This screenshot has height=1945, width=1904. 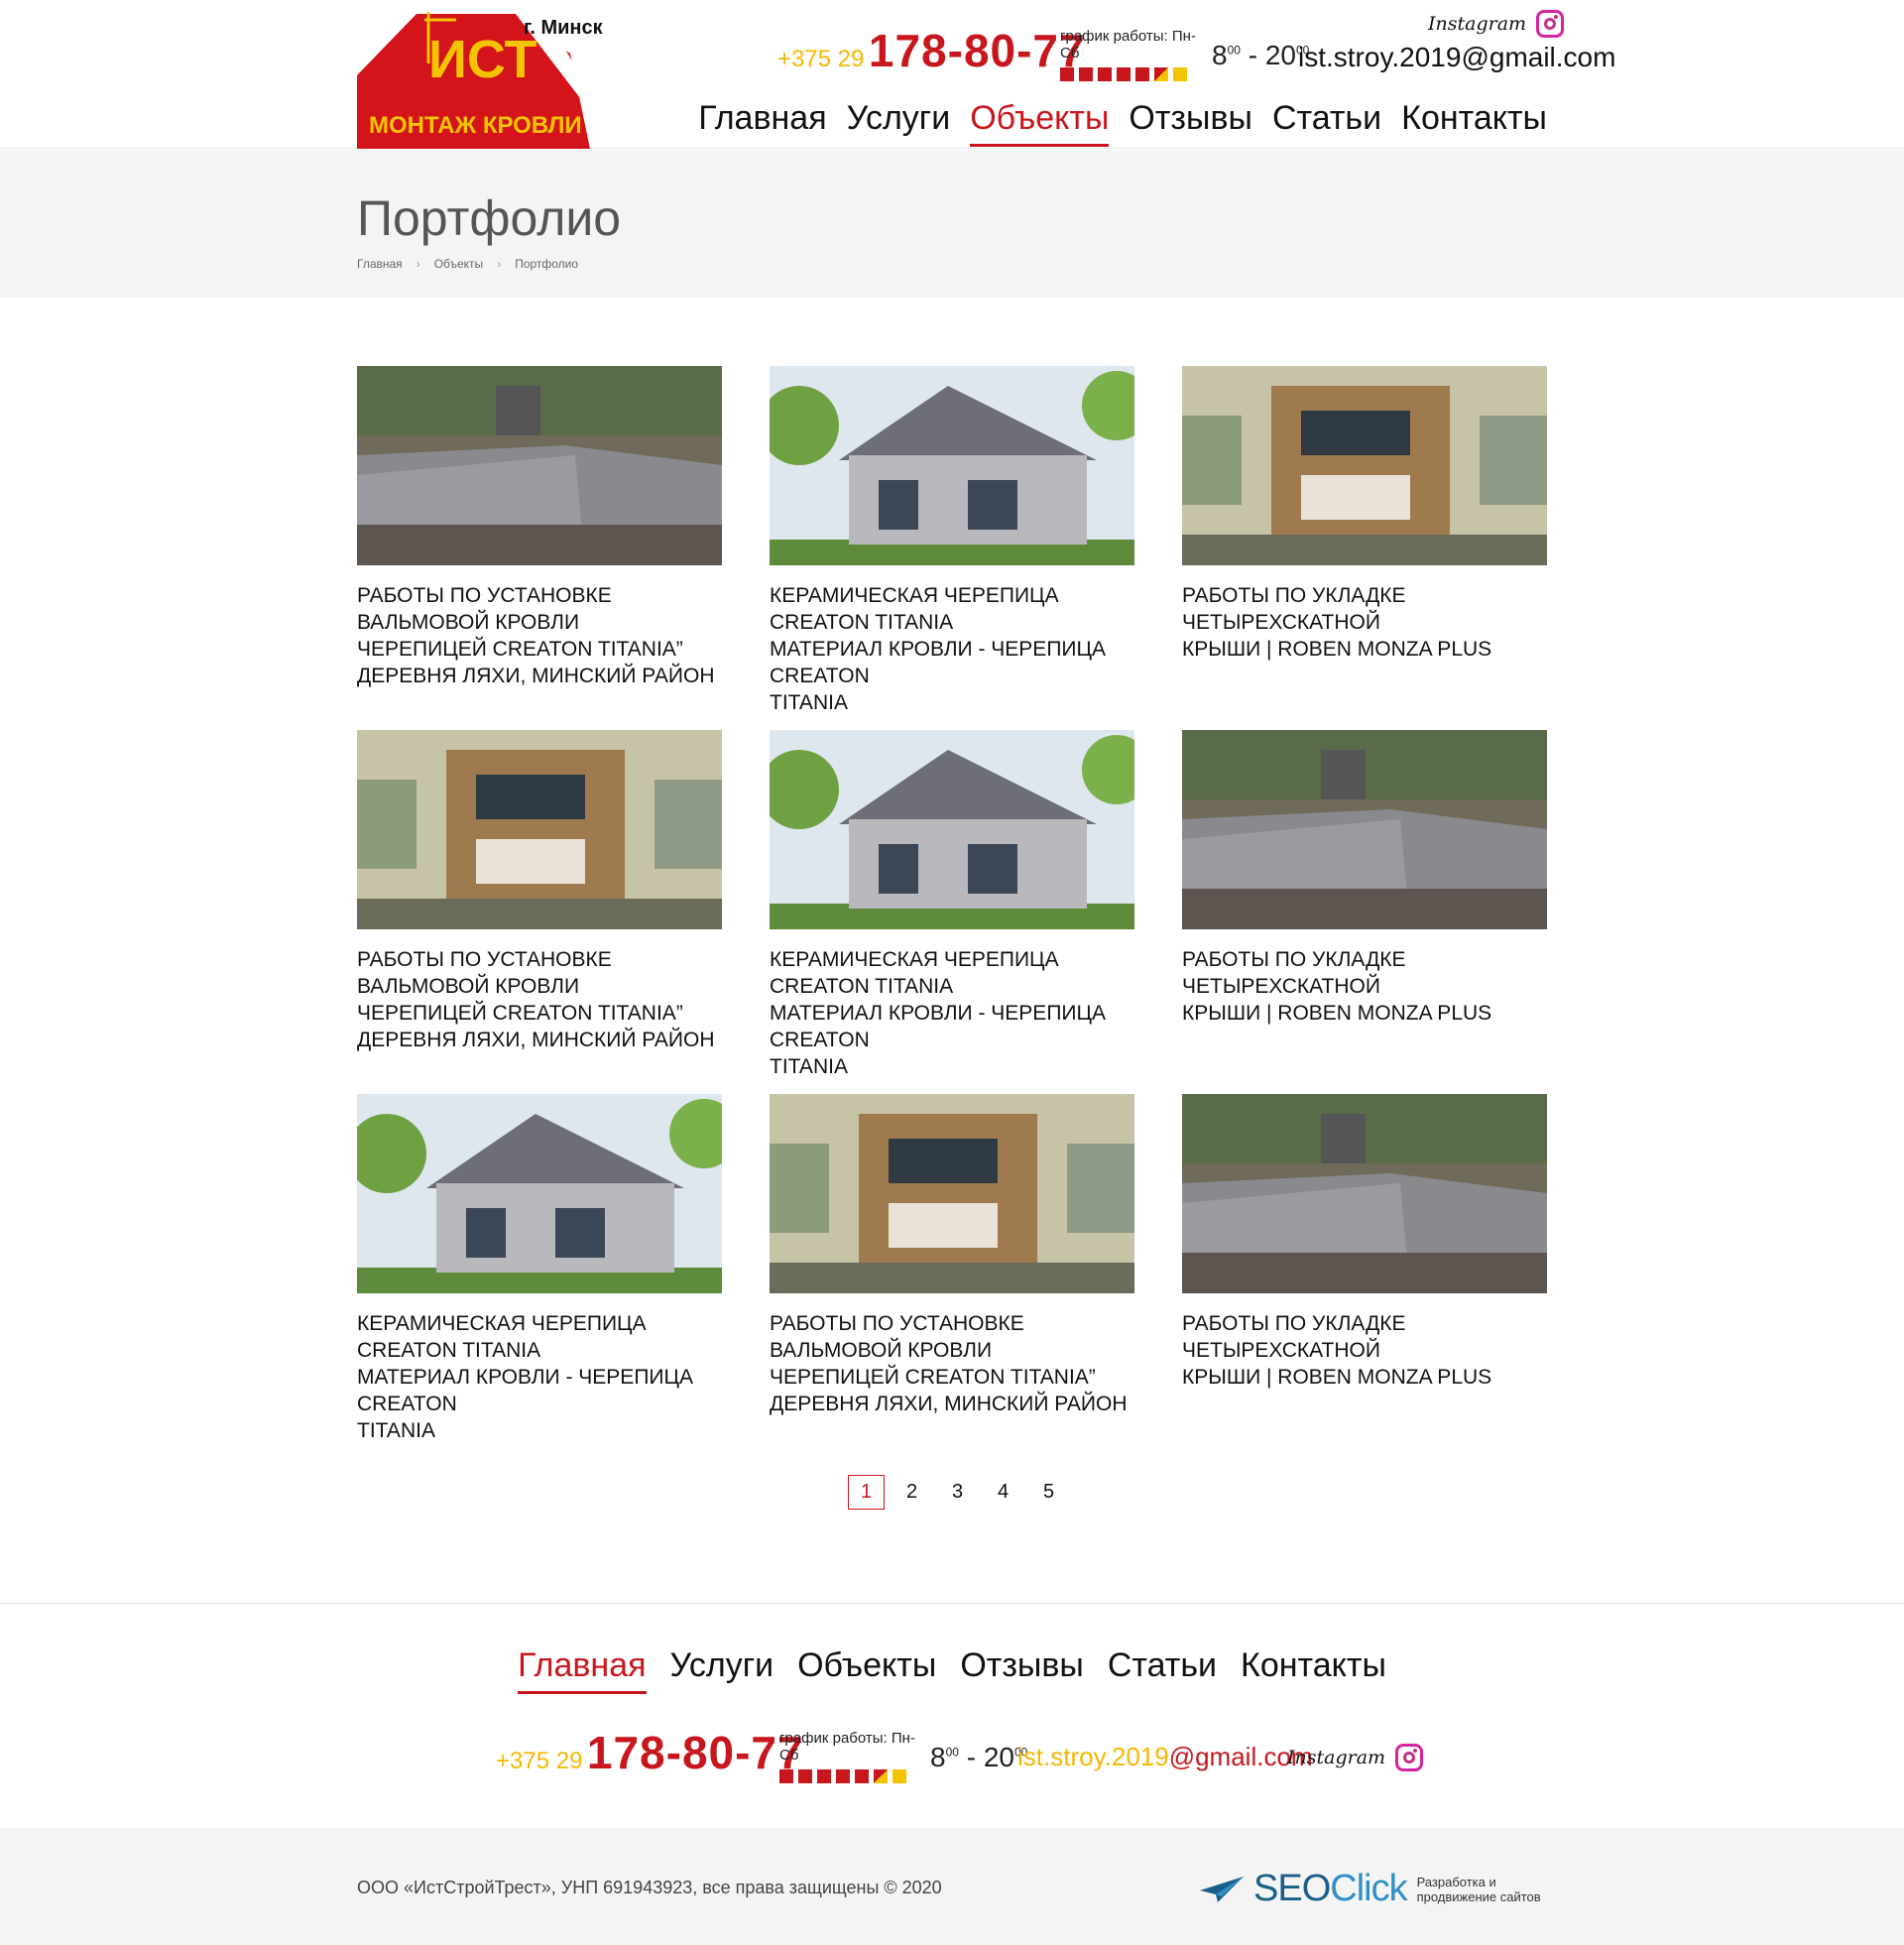 What do you see at coordinates (1162, 1670) in the screenshot?
I see `footer-nav-articles: Статьи` at bounding box center [1162, 1670].